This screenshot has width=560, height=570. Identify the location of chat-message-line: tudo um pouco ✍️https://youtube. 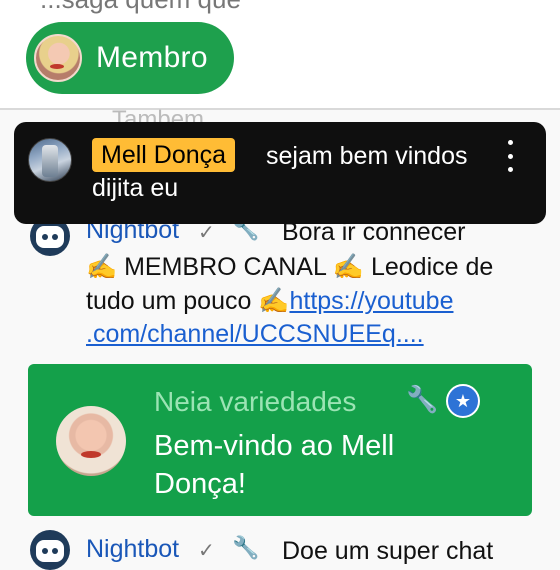
(269, 301).